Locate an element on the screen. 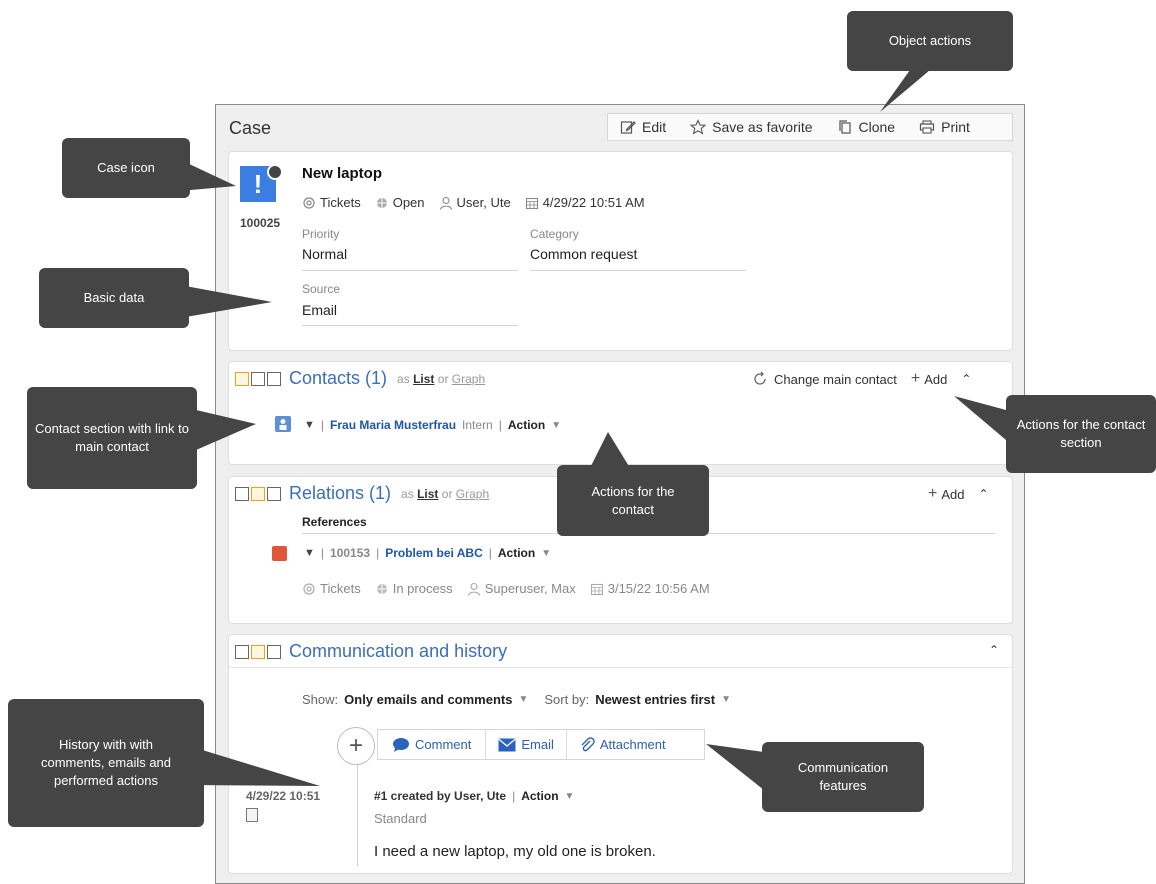 The height and width of the screenshot is (884, 1156). callout-contact-section-actions: Actions for the contact section is located at coordinates (1081, 434).